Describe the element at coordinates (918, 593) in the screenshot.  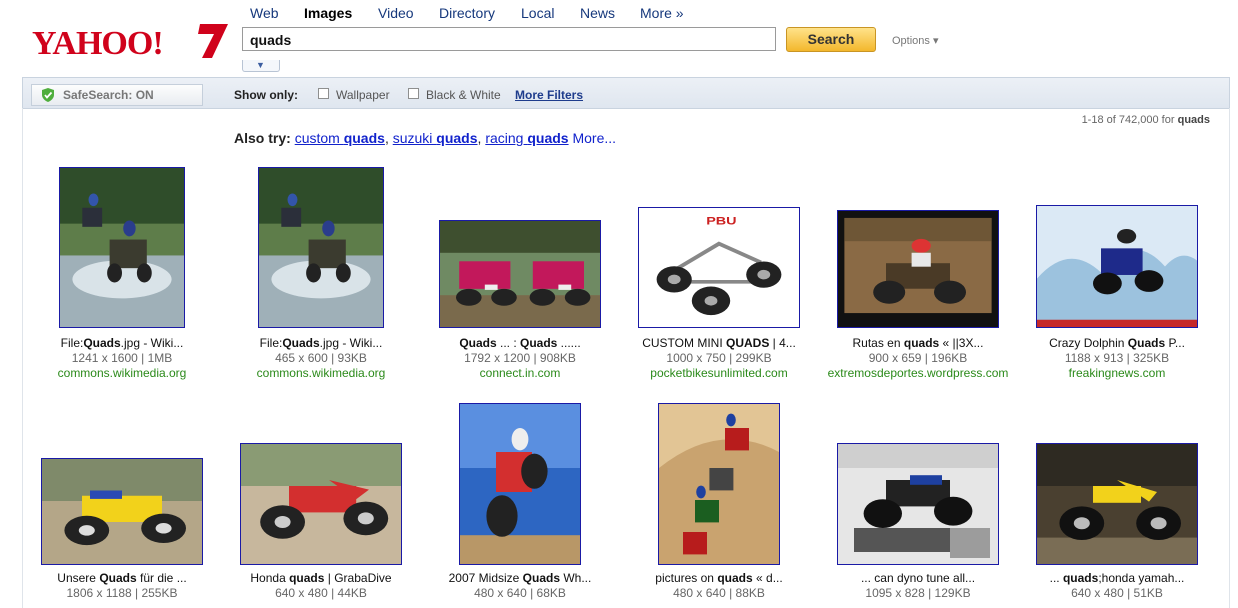
I see `result-meta: 1095 x 828 | 129KB` at that location.